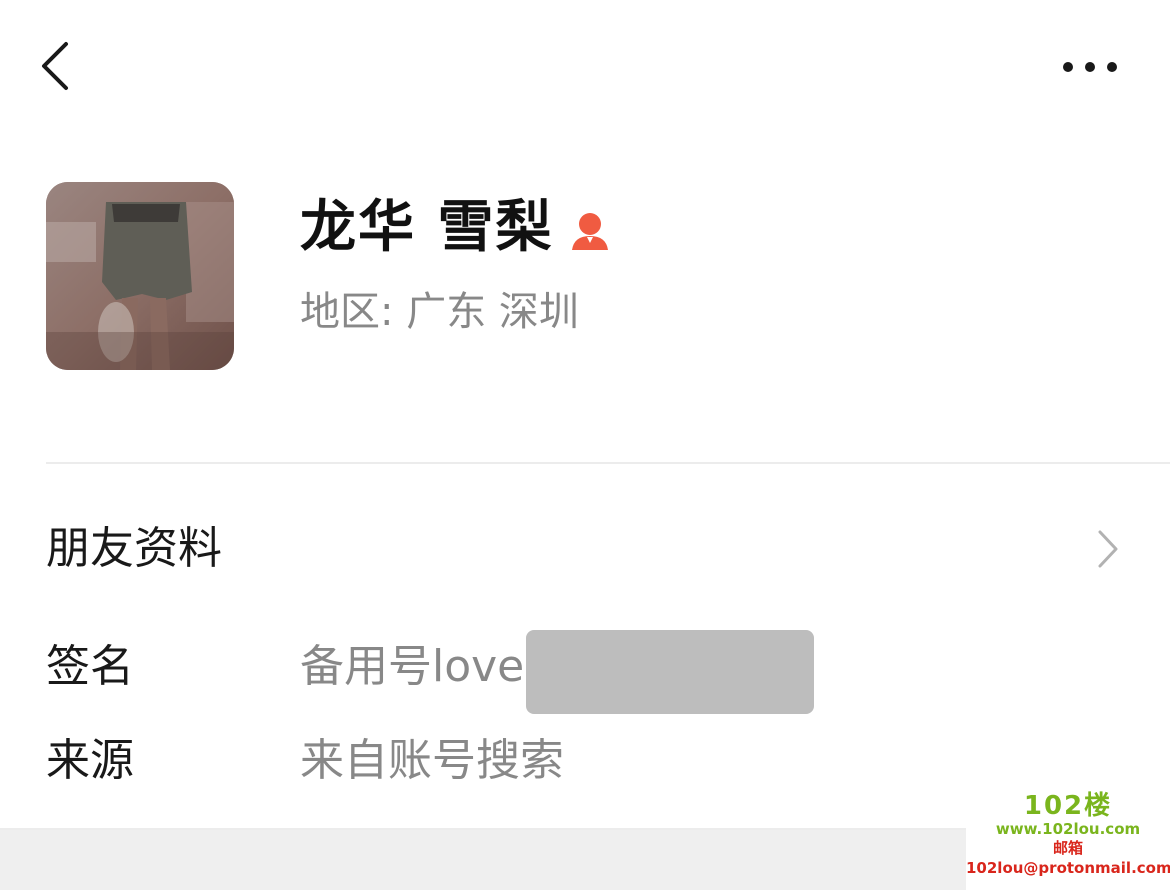 This screenshot has height=890, width=1170. What do you see at coordinates (90, 666) in the screenshot?
I see `signature-label: 签名` at bounding box center [90, 666].